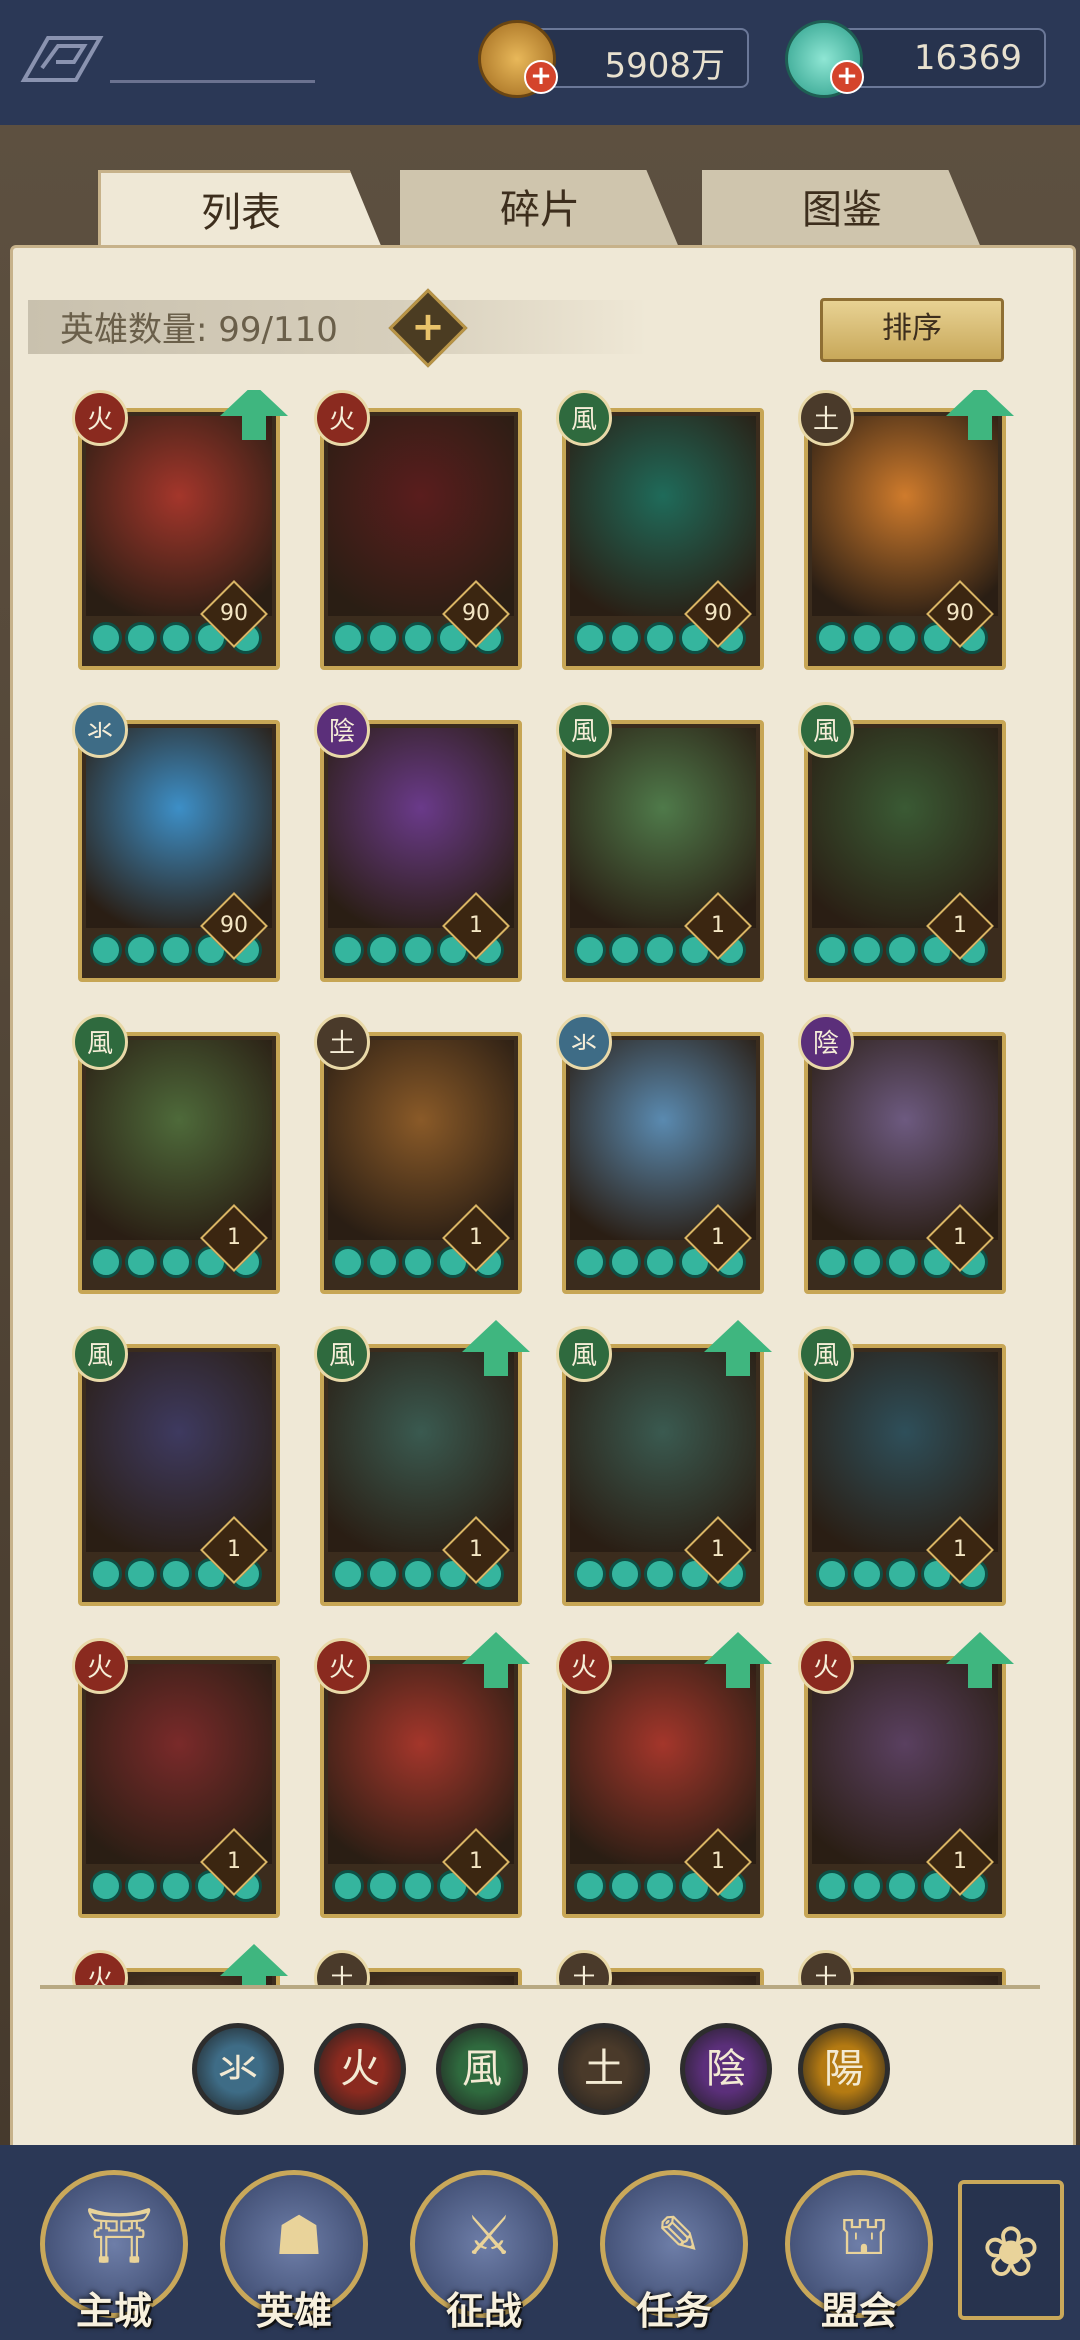  What do you see at coordinates (604, 2069) in the screenshot?
I see `element-filter-button: 土` at bounding box center [604, 2069].